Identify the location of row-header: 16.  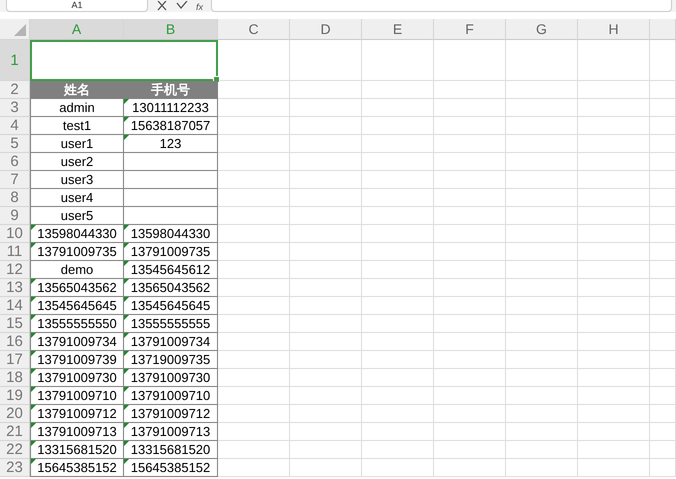
(15, 342).